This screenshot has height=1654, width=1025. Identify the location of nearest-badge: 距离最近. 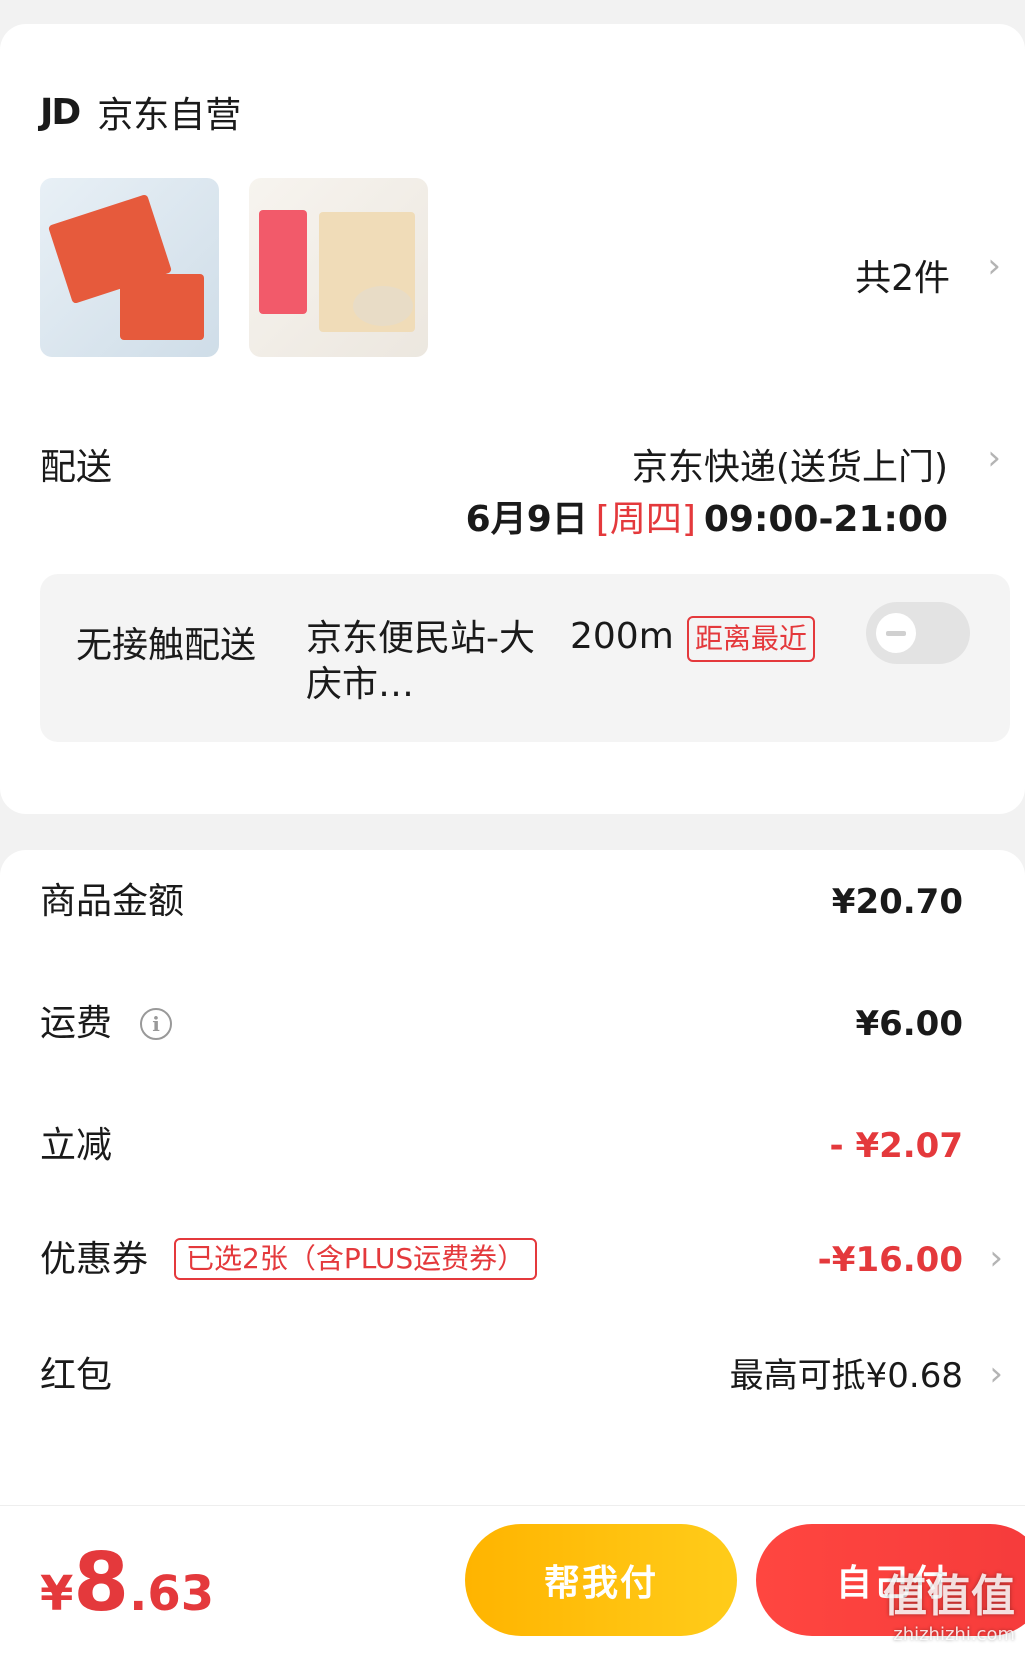
(751, 639).